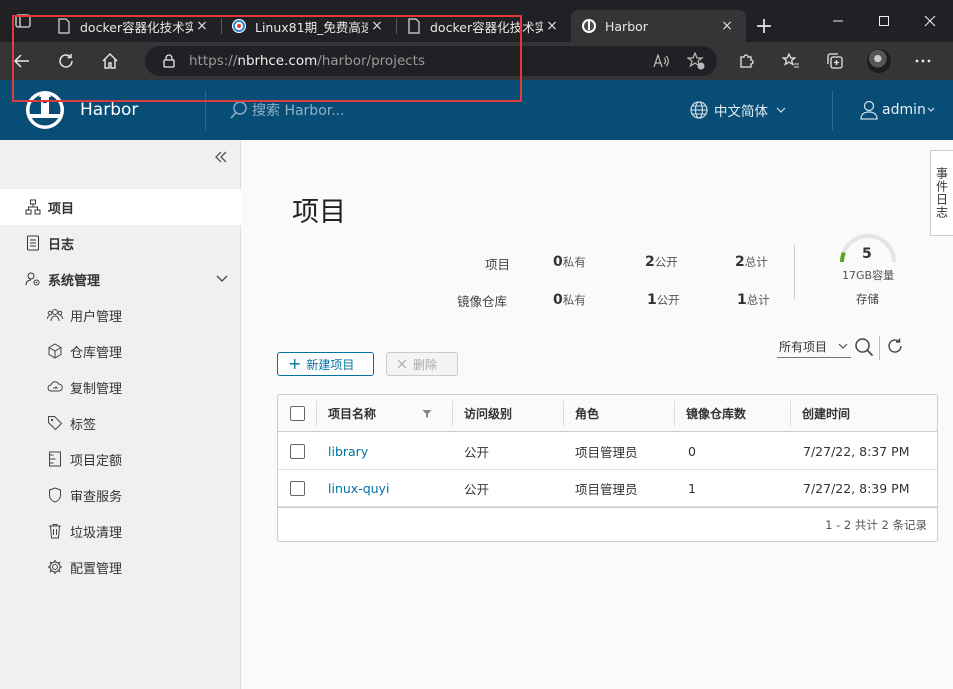 This screenshot has height=689, width=953. What do you see at coordinates (330, 364) in the screenshot?
I see `new-project-label: 新建项目` at bounding box center [330, 364].